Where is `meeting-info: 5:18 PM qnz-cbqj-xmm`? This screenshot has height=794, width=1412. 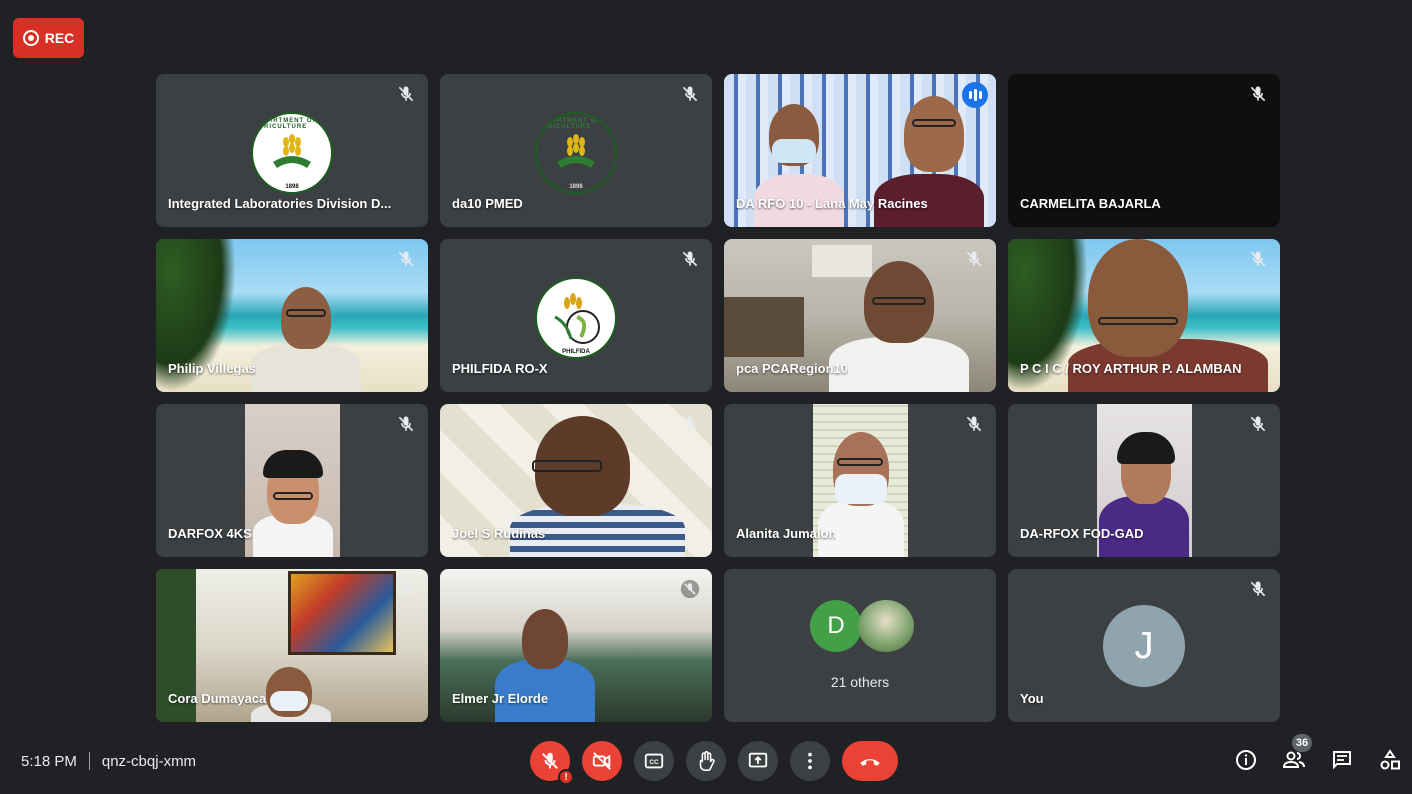 meeting-info: 5:18 PM qnz-cbqj-xmm is located at coordinates (108, 761).